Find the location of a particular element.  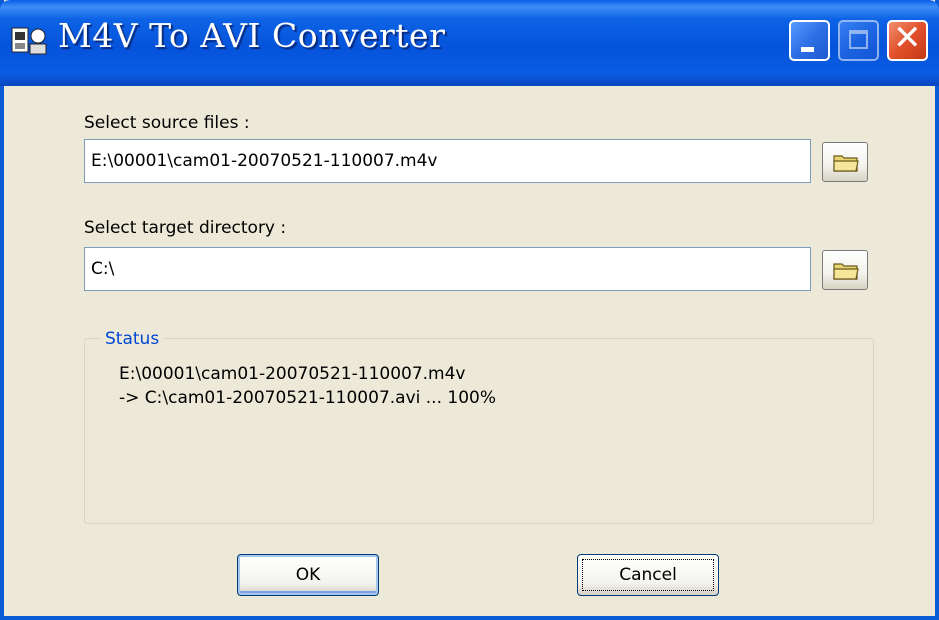

ok-button: OK is located at coordinates (308, 575).